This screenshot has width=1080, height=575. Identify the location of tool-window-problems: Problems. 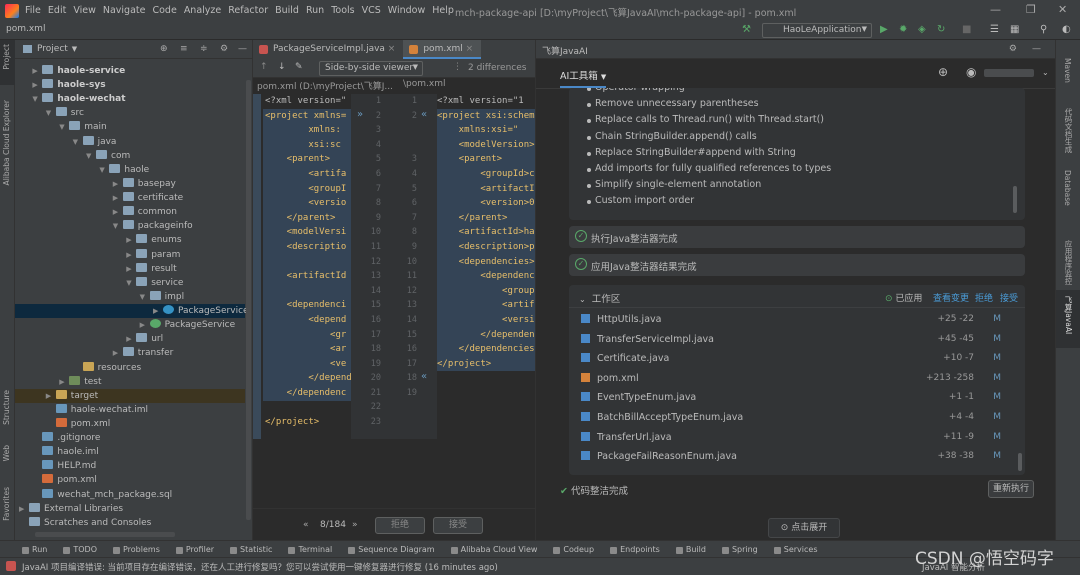
(136, 549).